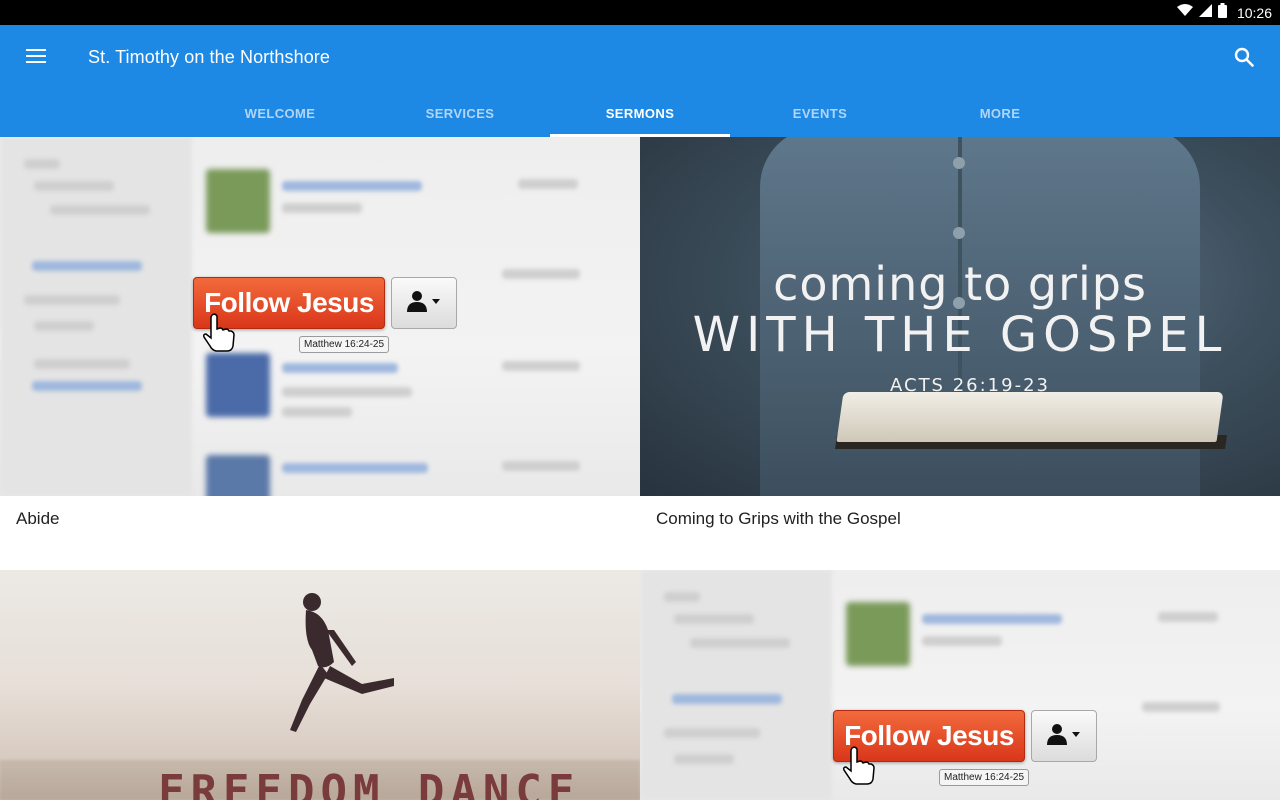 The height and width of the screenshot is (800, 1280). What do you see at coordinates (1205, 12) in the screenshot?
I see `signal-icon` at bounding box center [1205, 12].